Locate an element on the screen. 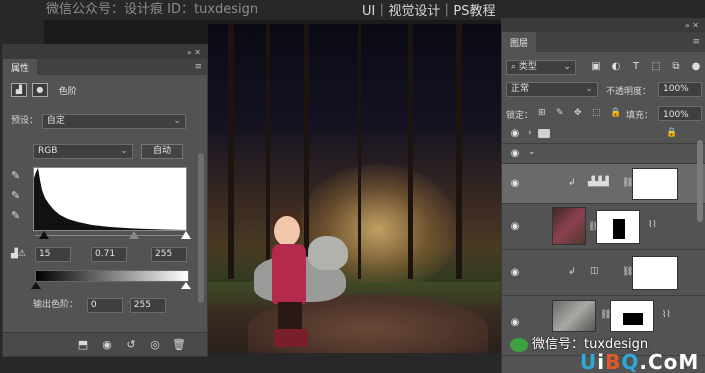 The height and width of the screenshot is (373, 705). layer-row-group: ◉ › 🔒 is located at coordinates (603, 134).